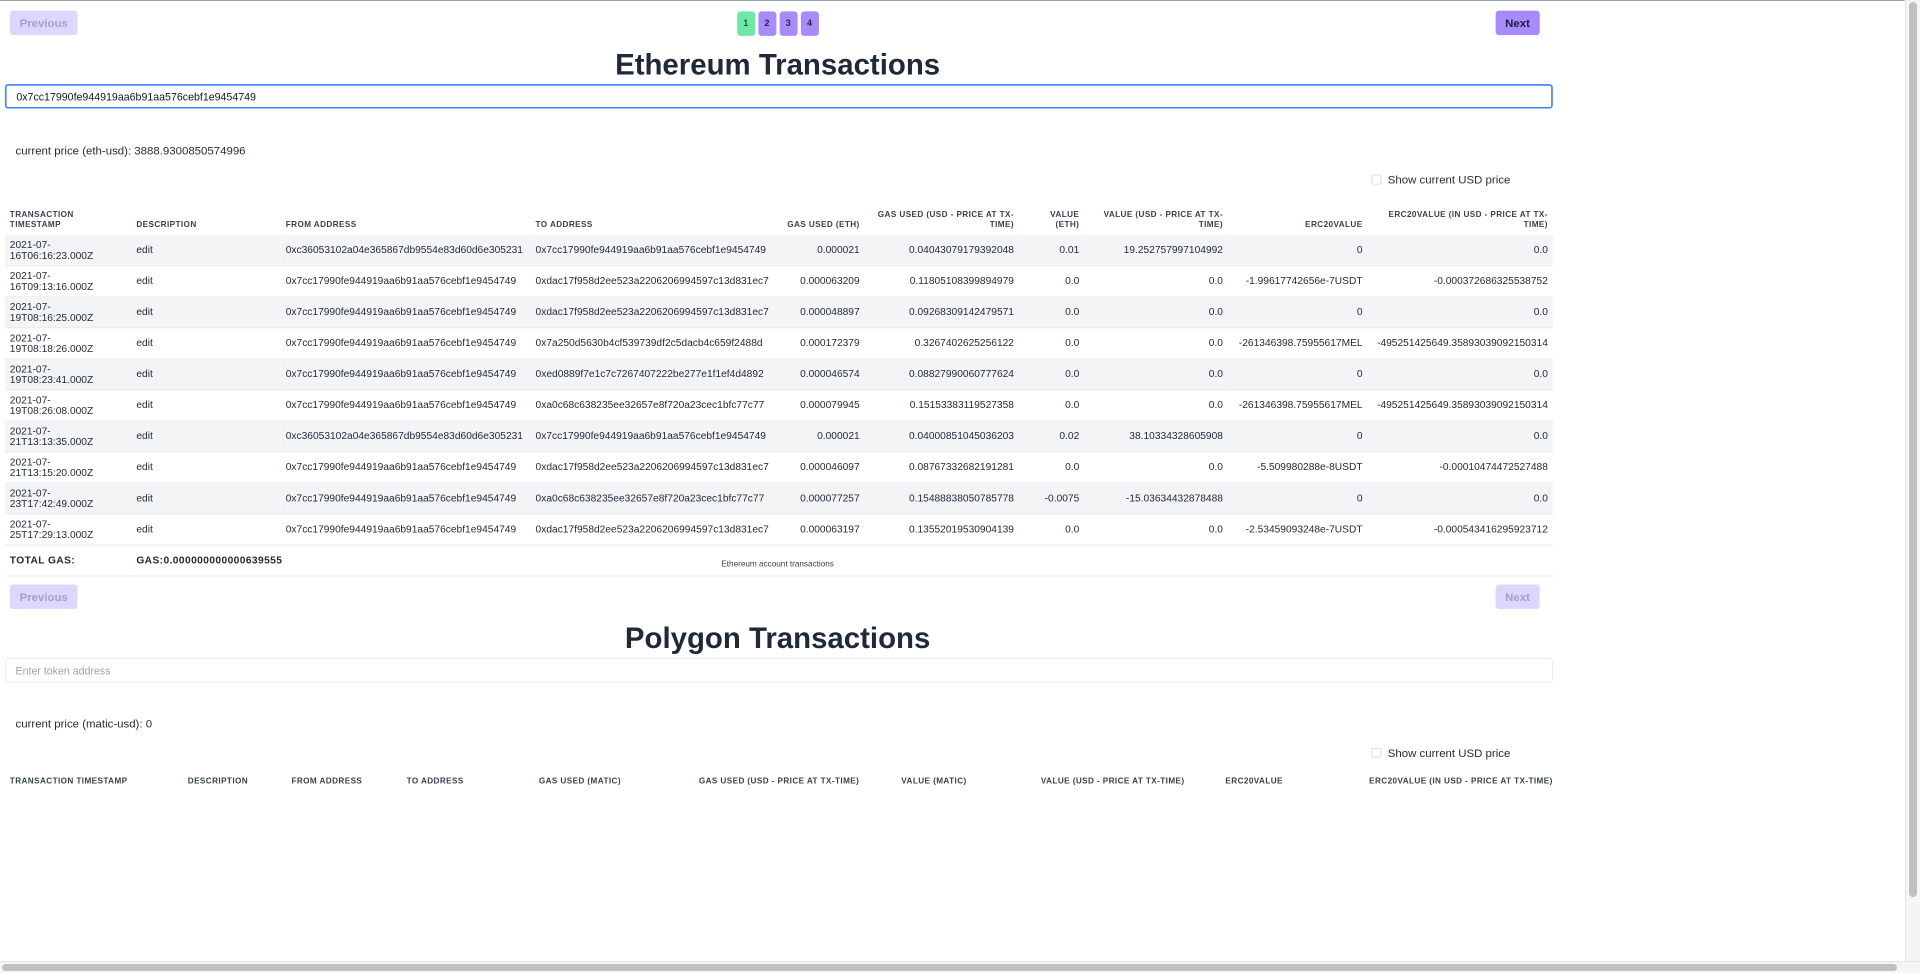 The height and width of the screenshot is (973, 1920). Describe the element at coordinates (767, 23) in the screenshot. I see `page-2-button: 2` at that location.